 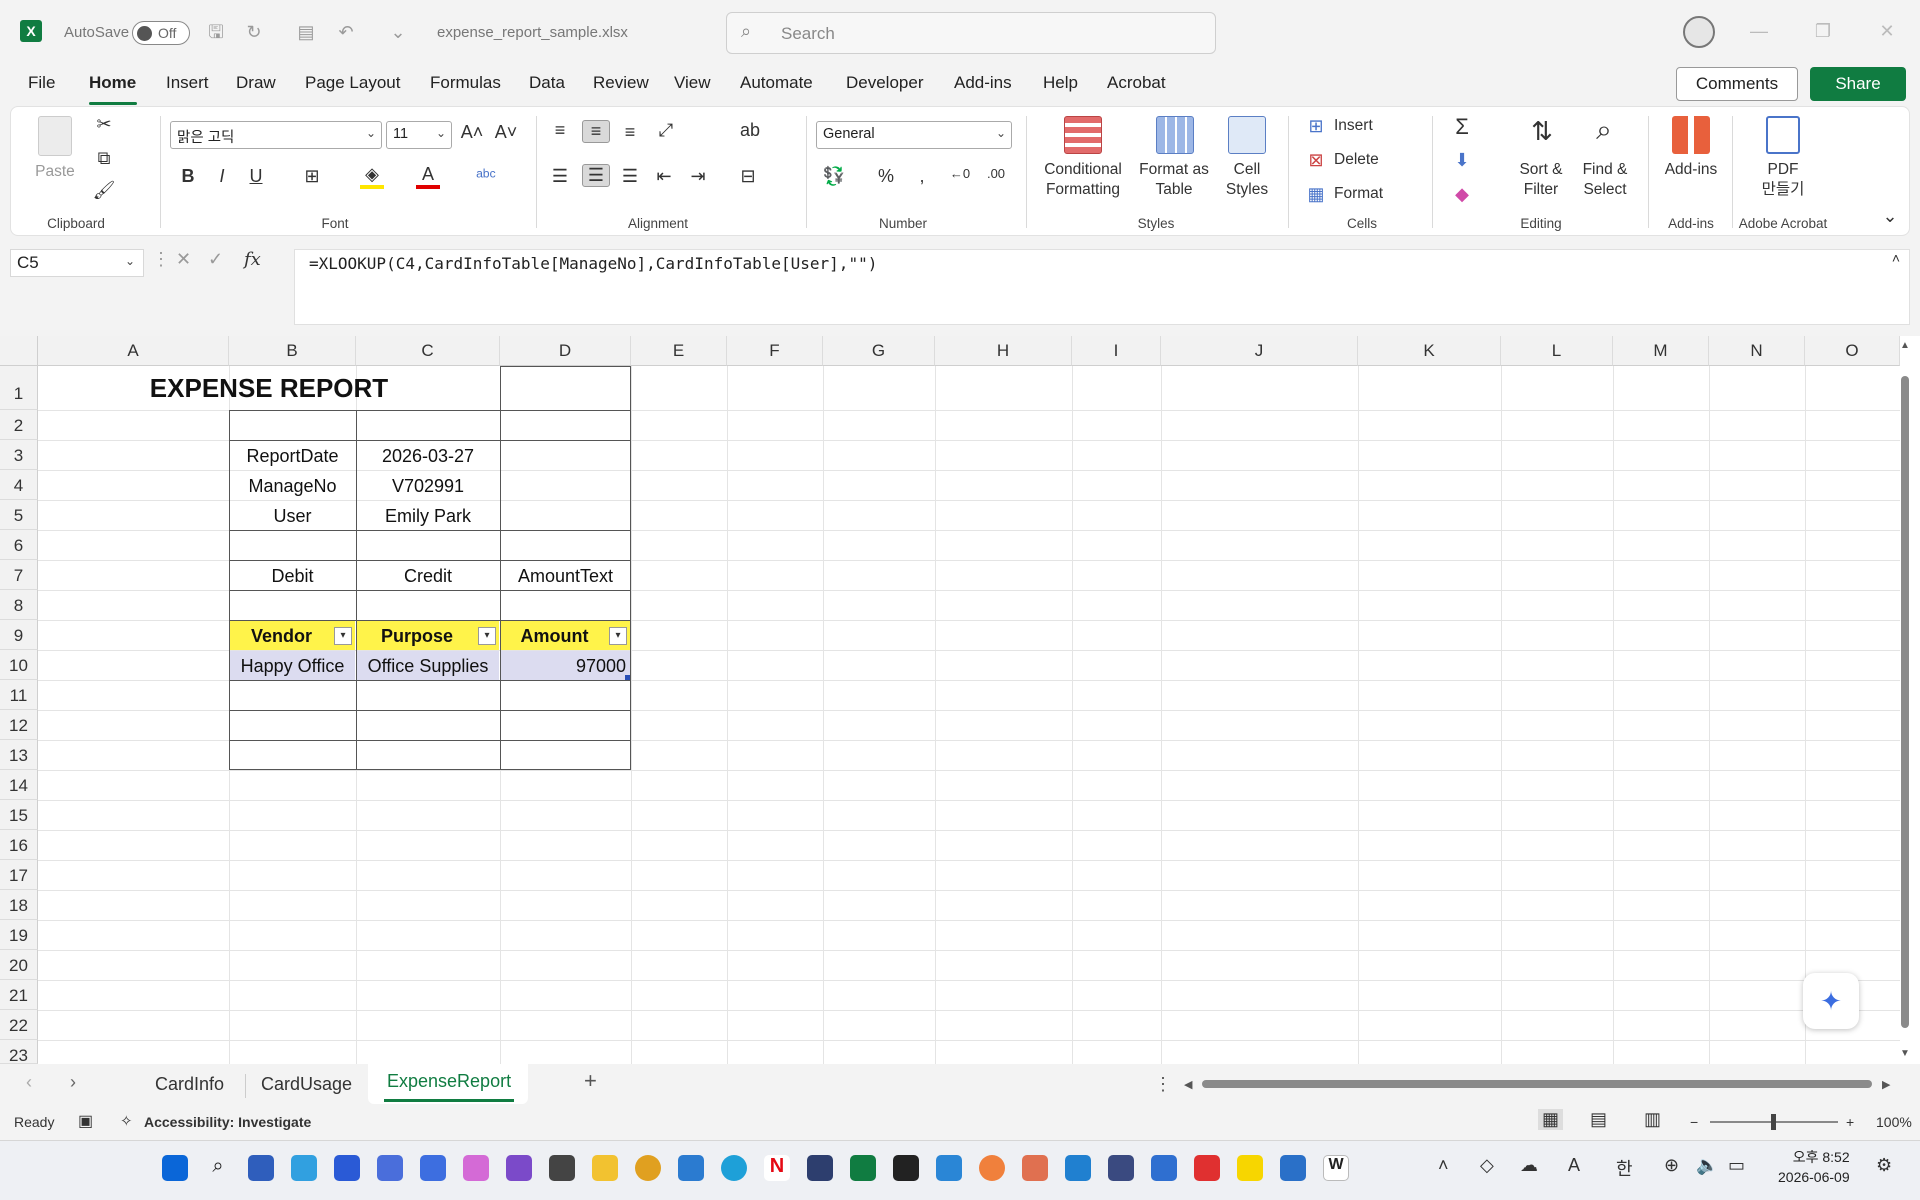 What do you see at coordinates (1259, 351) in the screenshot?
I see `column-header-j: J` at bounding box center [1259, 351].